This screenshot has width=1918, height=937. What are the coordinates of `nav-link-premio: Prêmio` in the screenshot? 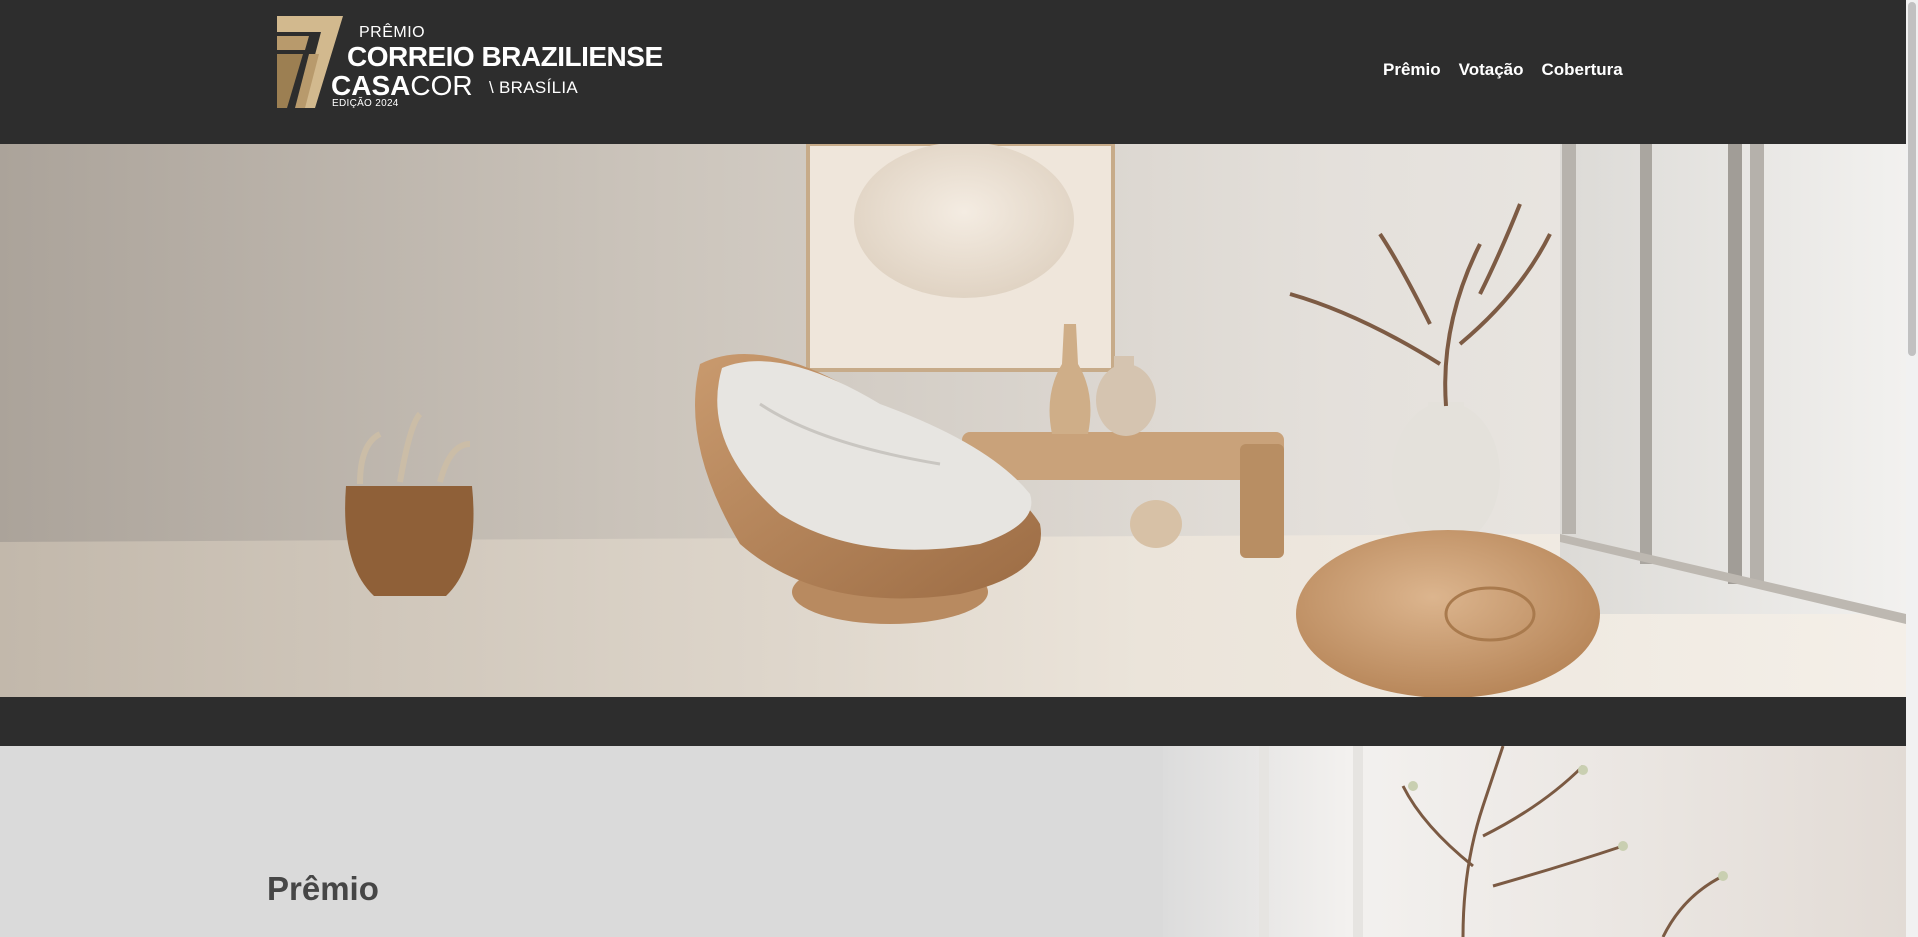 It's located at (1412, 70).